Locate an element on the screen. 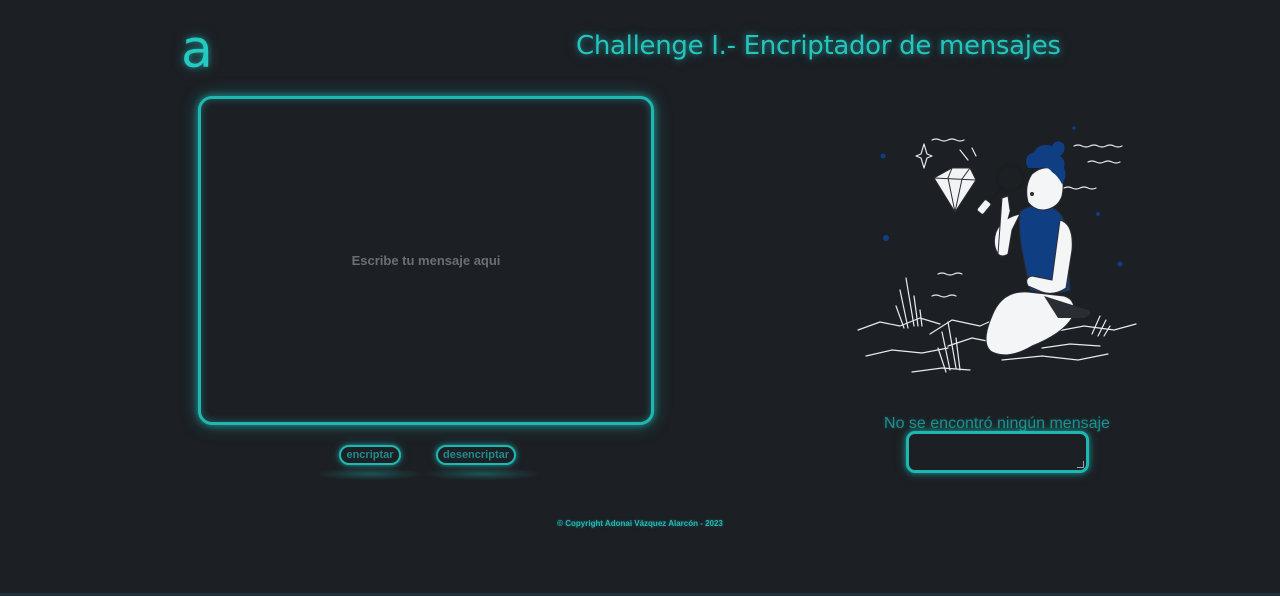 The image size is (1280, 596). encrypt-button: encriptar is located at coordinates (370, 455).